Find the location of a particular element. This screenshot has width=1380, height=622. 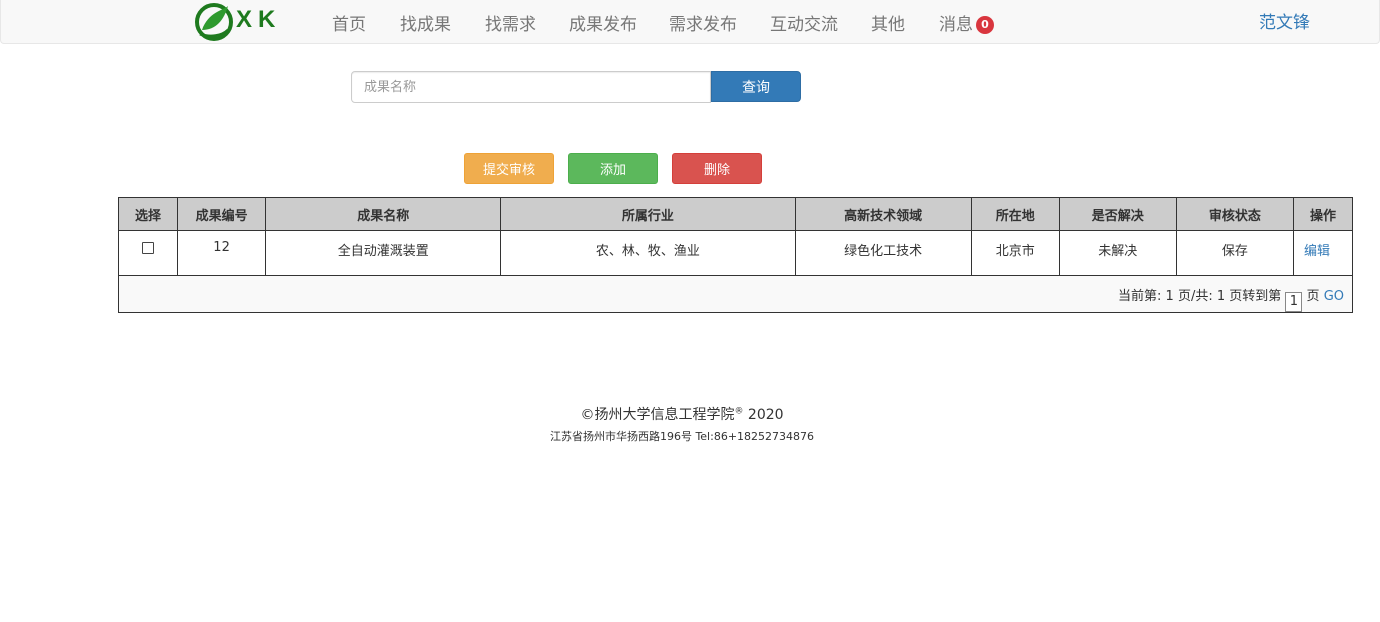

pagination-text: 当前第: 1 页/共: 1 页转到第 is located at coordinates (1200, 296).